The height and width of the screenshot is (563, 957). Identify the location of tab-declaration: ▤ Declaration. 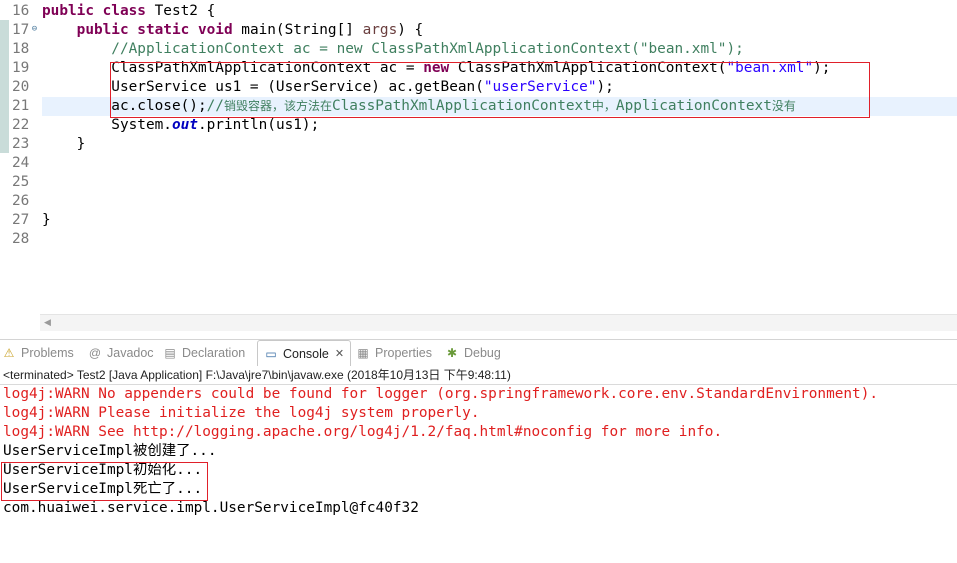
(204, 353).